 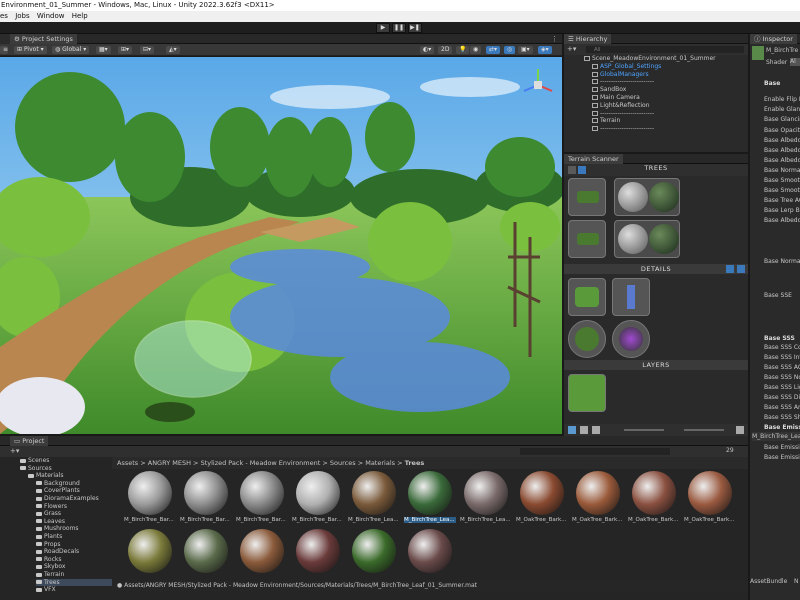 I want to click on folder-tree-item: Mushrooms, so click(x=57, y=528).